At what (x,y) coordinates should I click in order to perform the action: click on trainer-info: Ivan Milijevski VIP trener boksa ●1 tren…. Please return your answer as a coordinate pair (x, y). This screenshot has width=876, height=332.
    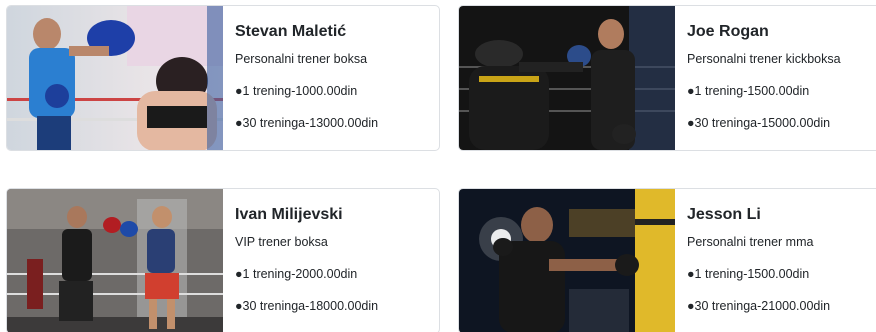
    Looking at the image, I should click on (331, 260).